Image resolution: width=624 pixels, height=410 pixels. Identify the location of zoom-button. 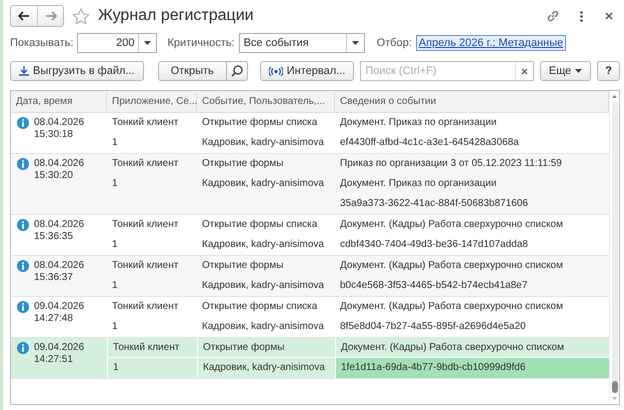
(237, 71).